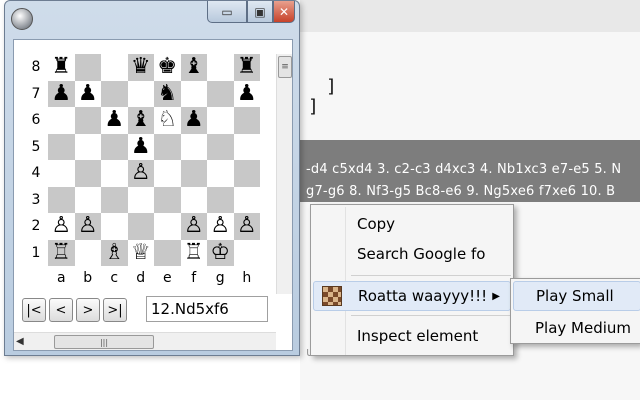  I want to click on board-square-d5: ♟, so click(140, 146).